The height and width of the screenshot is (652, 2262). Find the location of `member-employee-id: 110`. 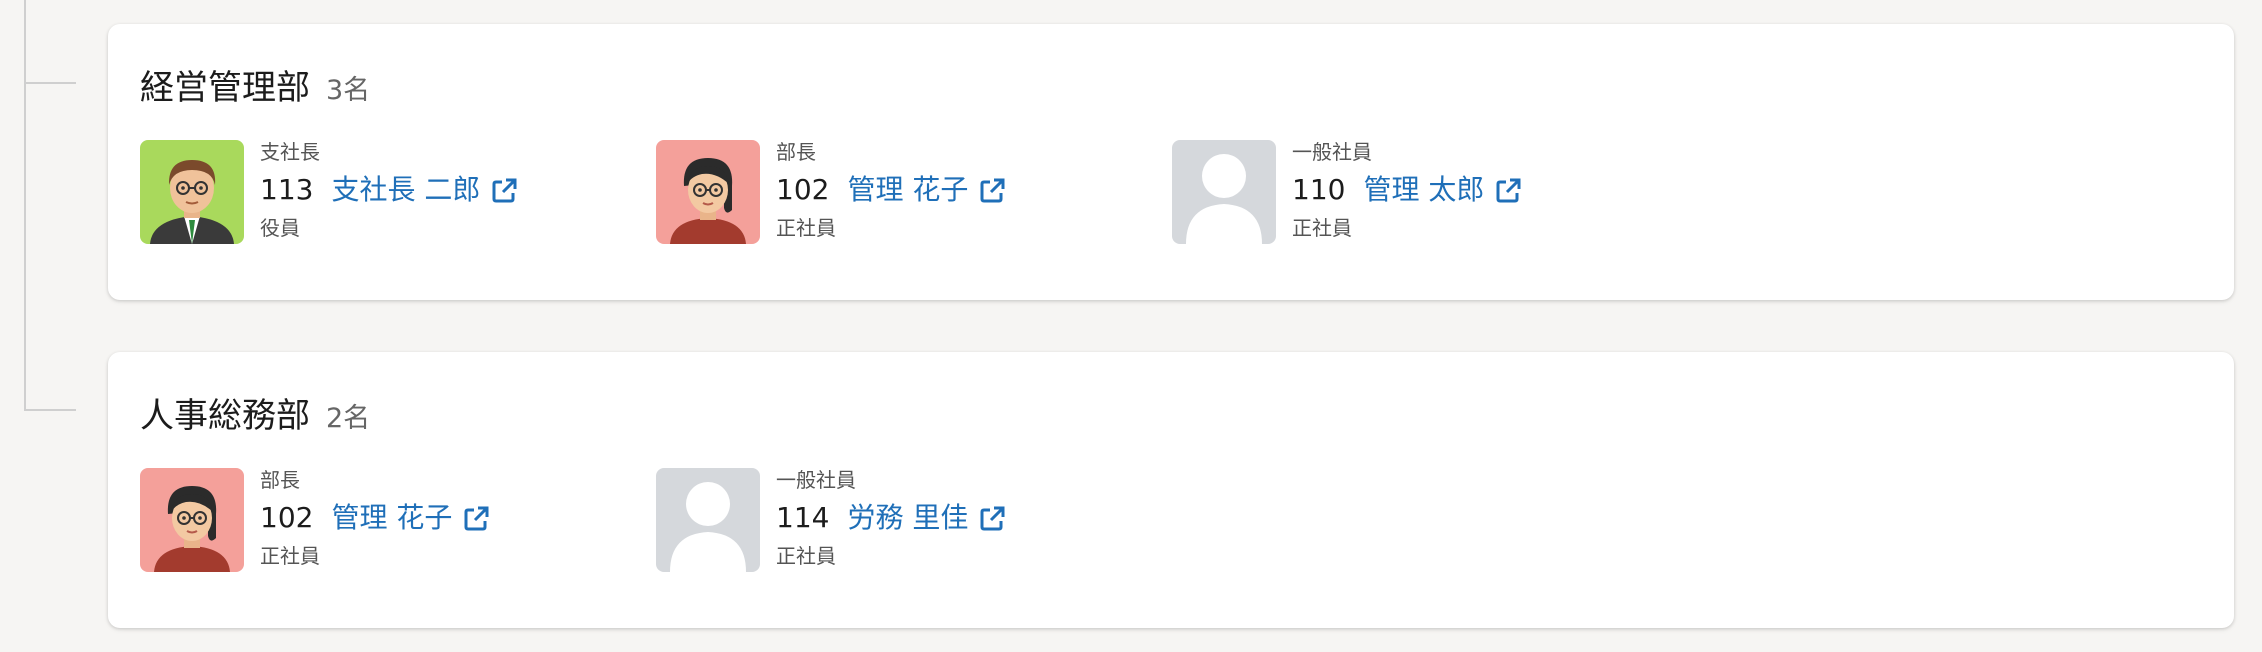

member-employee-id: 110 is located at coordinates (1319, 189).